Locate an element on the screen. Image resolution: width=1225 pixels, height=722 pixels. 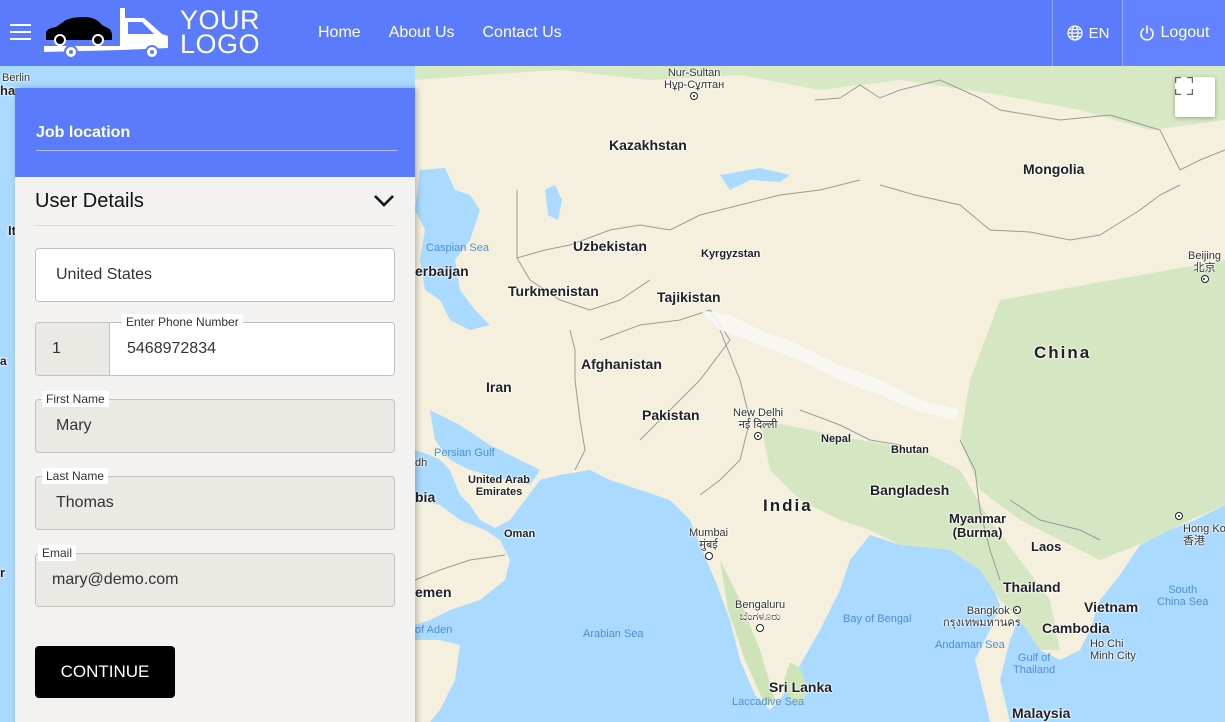
map-label-sri-lanka: Sri Lanka is located at coordinates (801, 687).